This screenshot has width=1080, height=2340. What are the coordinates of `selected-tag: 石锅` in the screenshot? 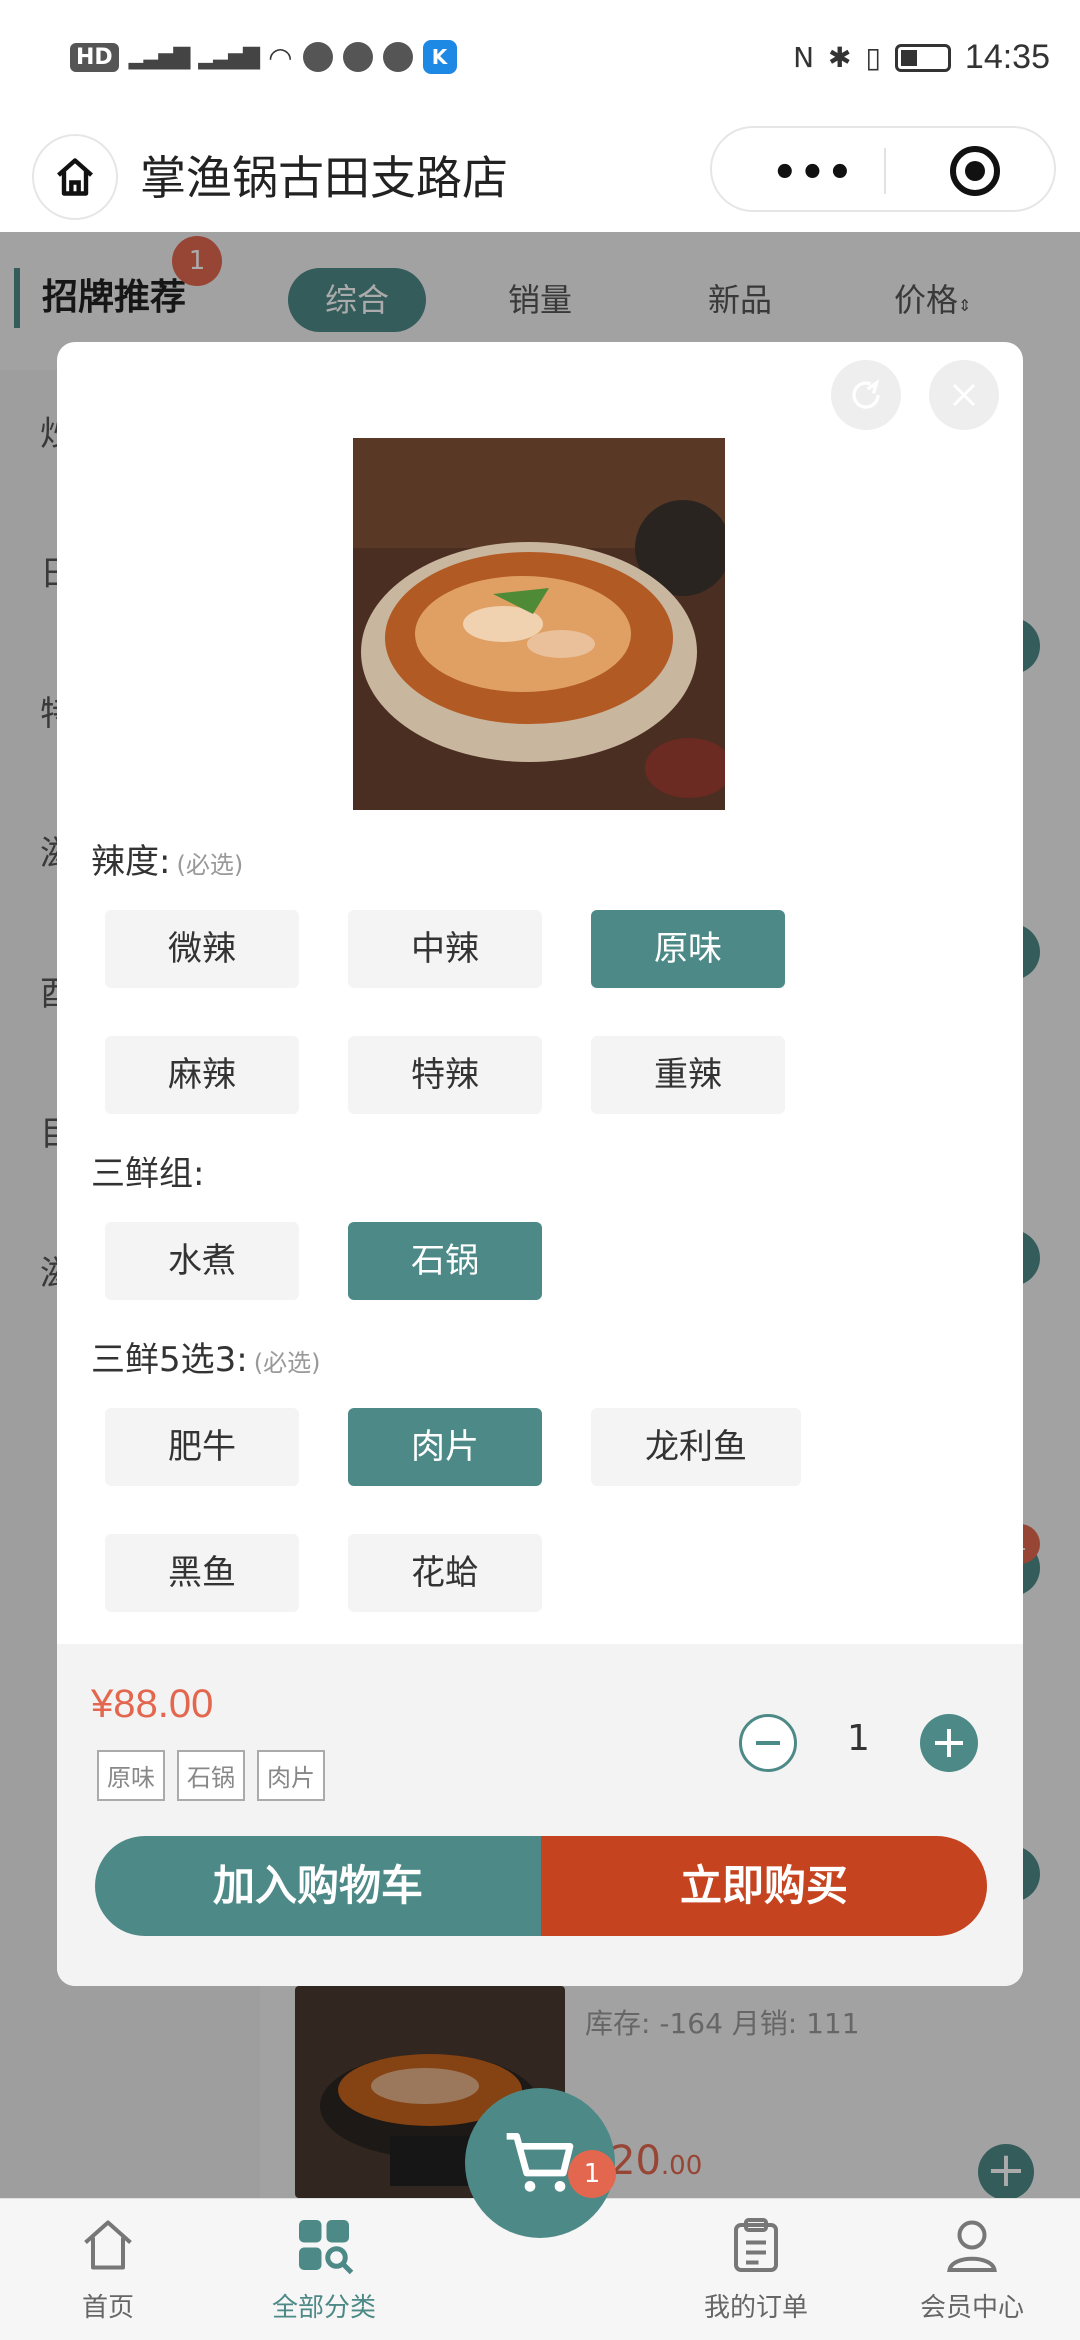 It's located at (211, 1775).